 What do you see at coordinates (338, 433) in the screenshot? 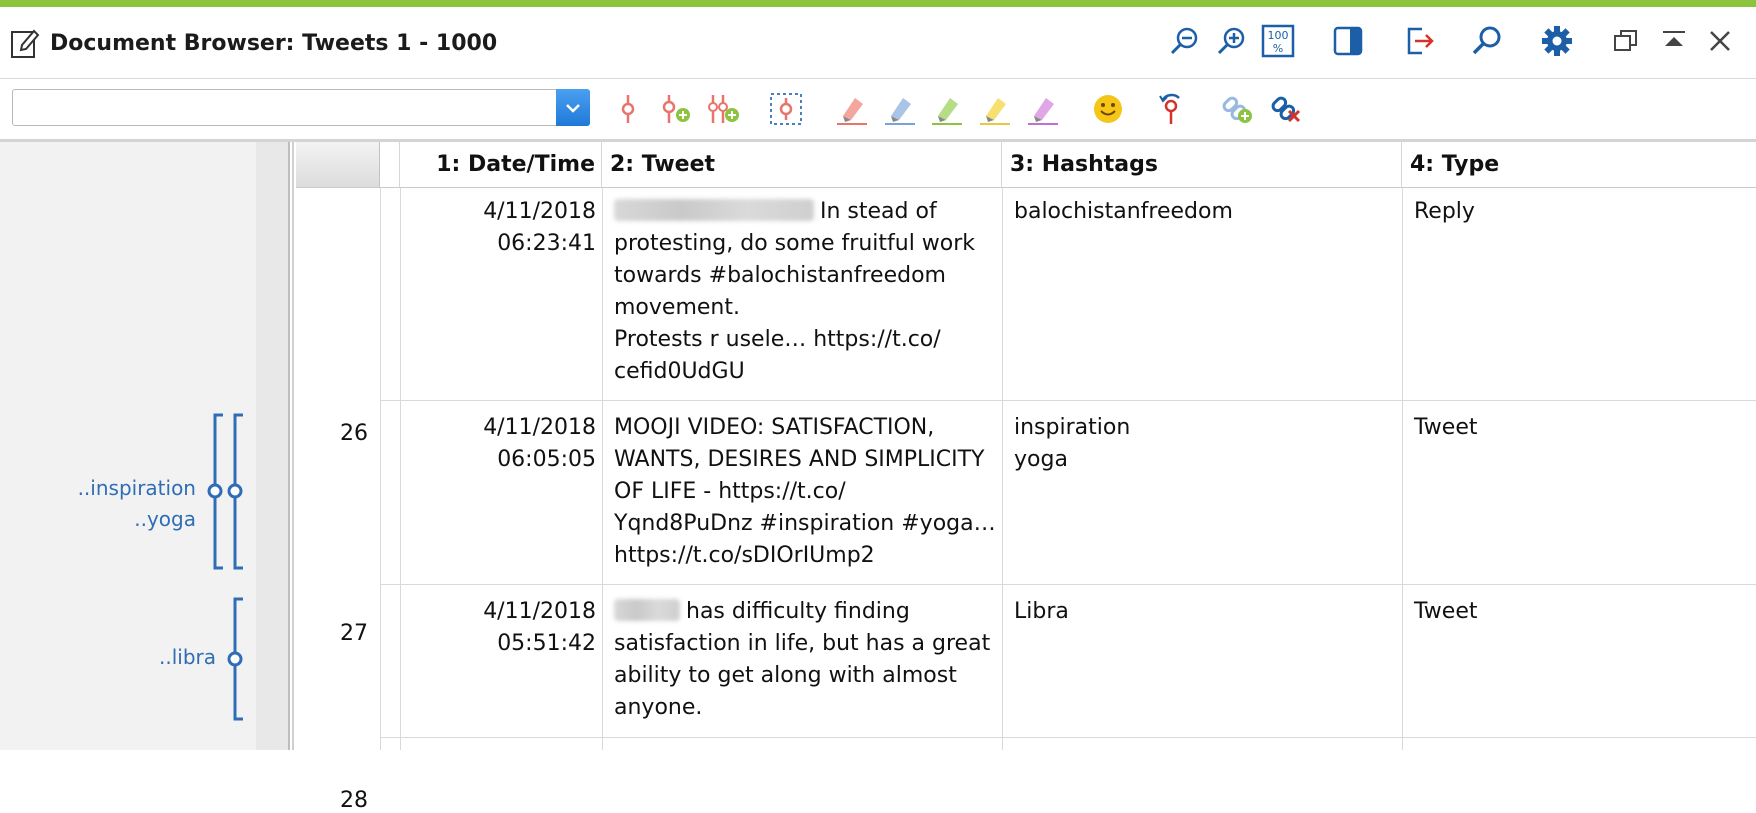
I see `row-number: 26` at bounding box center [338, 433].